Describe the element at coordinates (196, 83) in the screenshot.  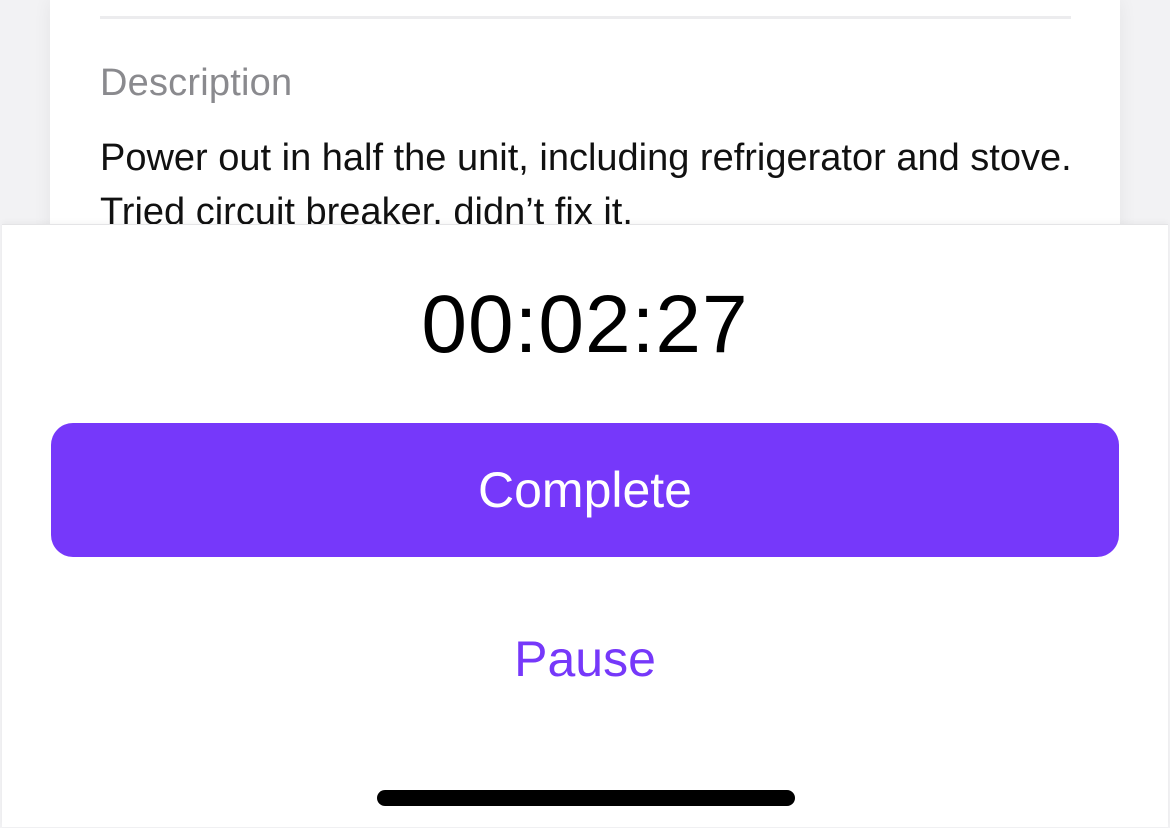
I see `description-label: Description` at that location.